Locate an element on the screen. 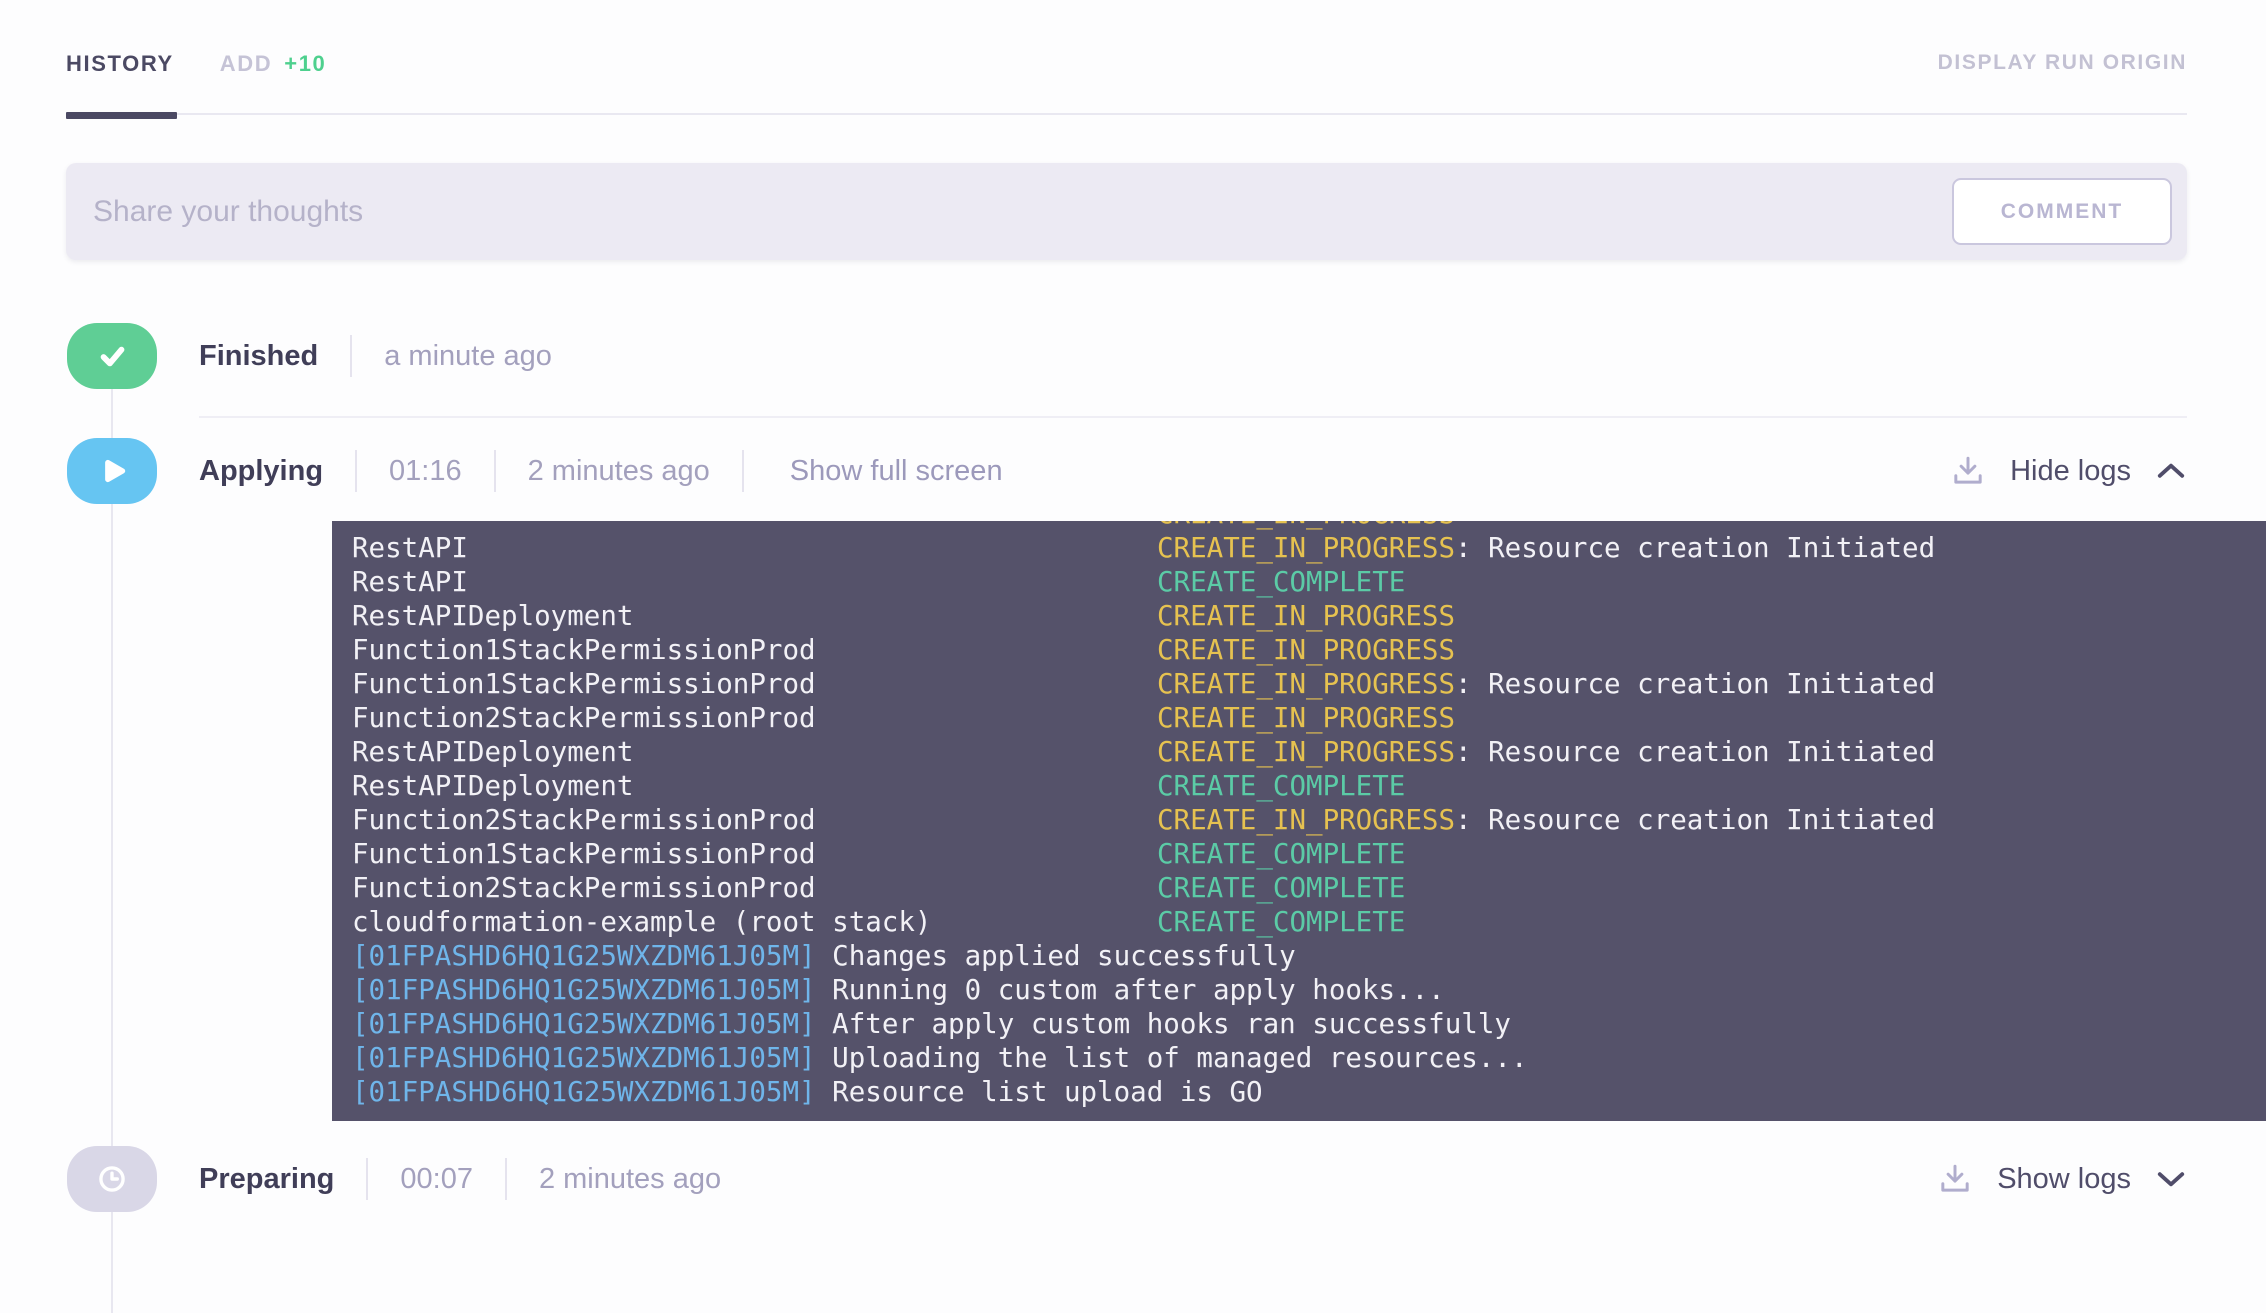  display-run-origin-button: DISPLAY RUN ORIGIN is located at coordinates (2062, 63).